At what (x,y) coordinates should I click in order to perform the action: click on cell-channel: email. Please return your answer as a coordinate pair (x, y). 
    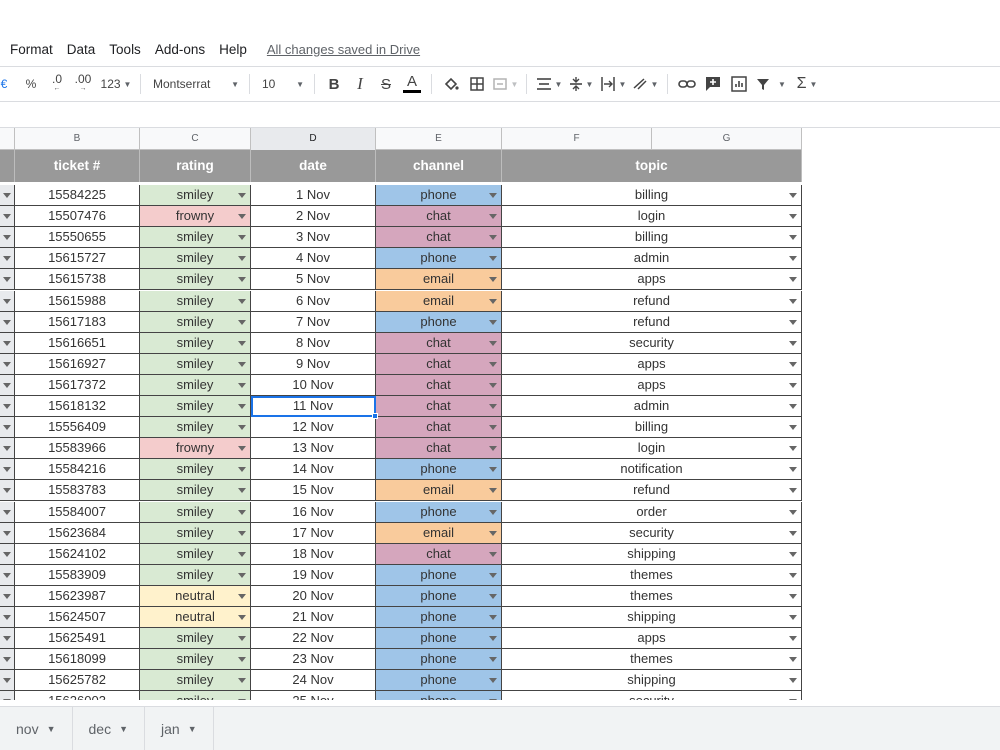
    Looking at the image, I should click on (439, 301).